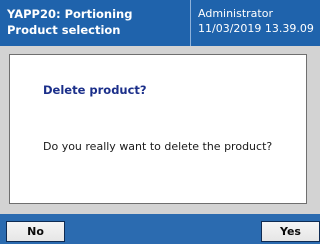 This screenshot has height=244, width=320. I want to click on header-title: YAPP20: Portioning, so click(70, 14).